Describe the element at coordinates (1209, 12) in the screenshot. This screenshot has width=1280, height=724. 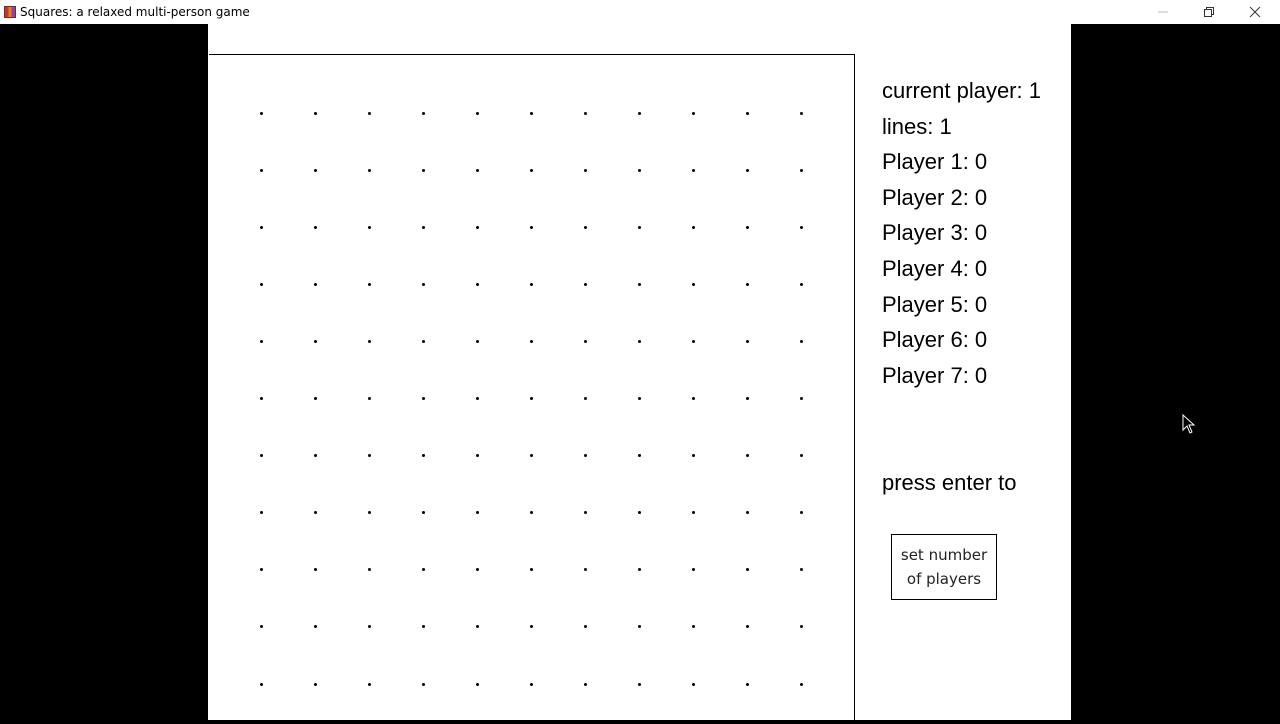
I see `restore-button` at that location.